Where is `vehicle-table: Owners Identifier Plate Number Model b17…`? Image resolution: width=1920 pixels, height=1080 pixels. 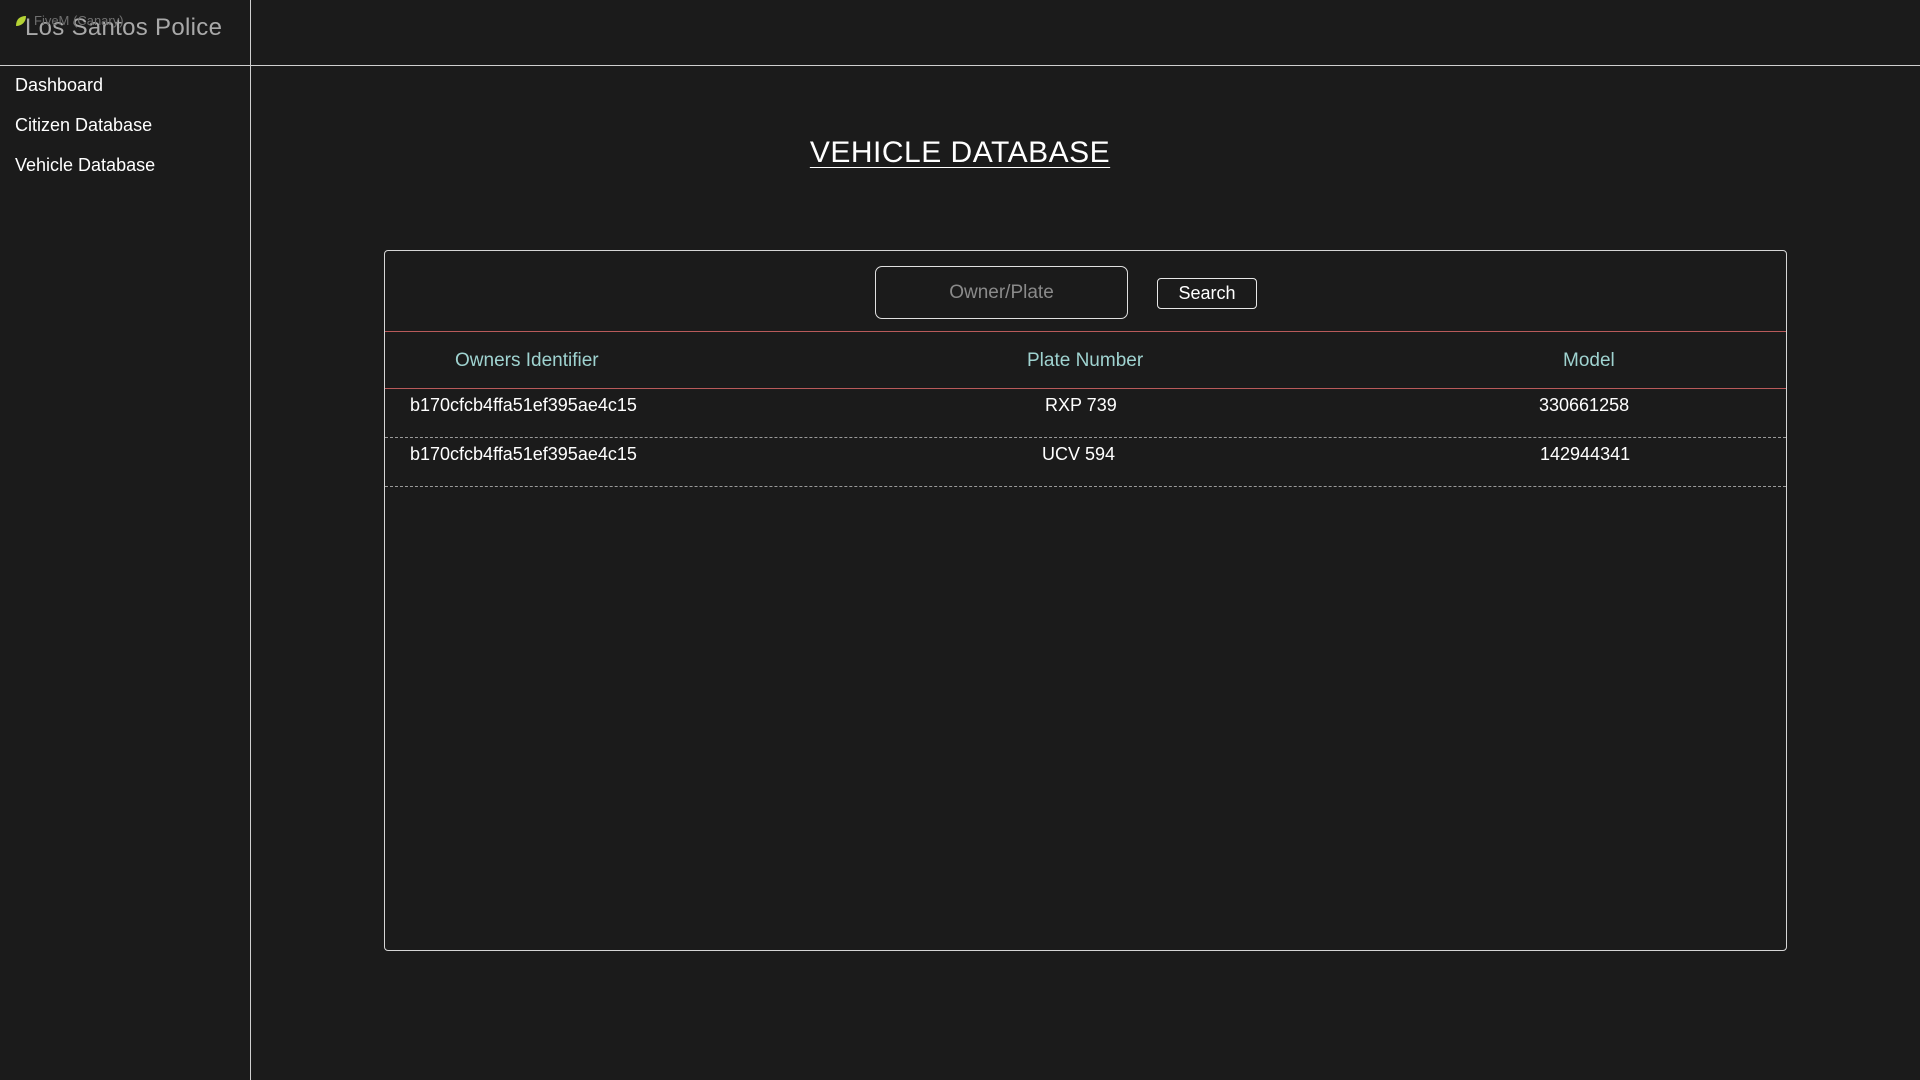
vehicle-table: Owners Identifier Plate Number Model b17… is located at coordinates (1085, 409).